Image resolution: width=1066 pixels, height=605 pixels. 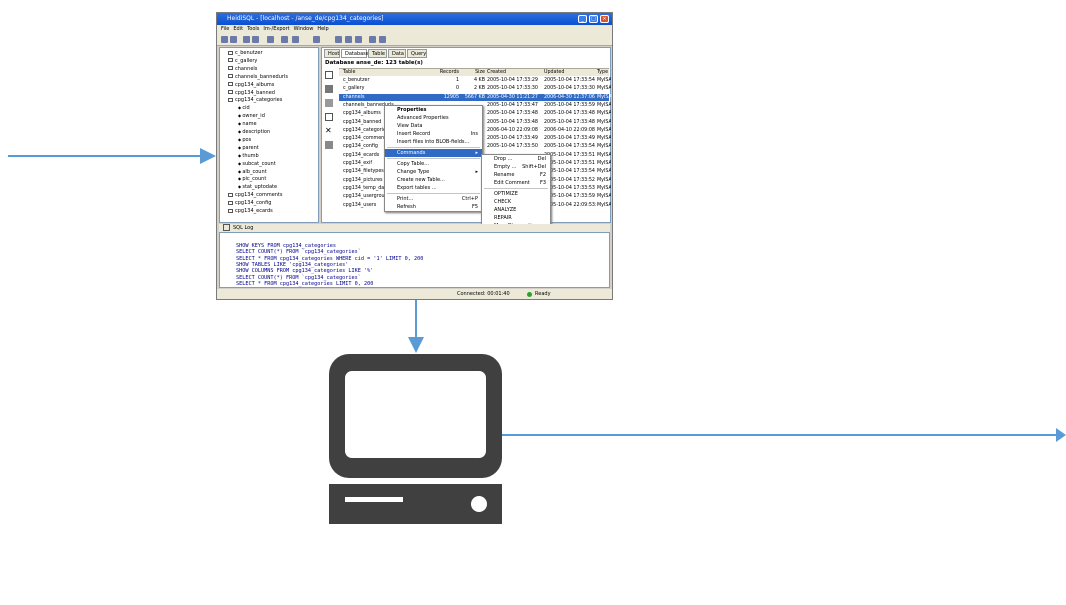 What do you see at coordinates (516, 202) in the screenshot?
I see `menu-item: CHECK` at bounding box center [516, 202].